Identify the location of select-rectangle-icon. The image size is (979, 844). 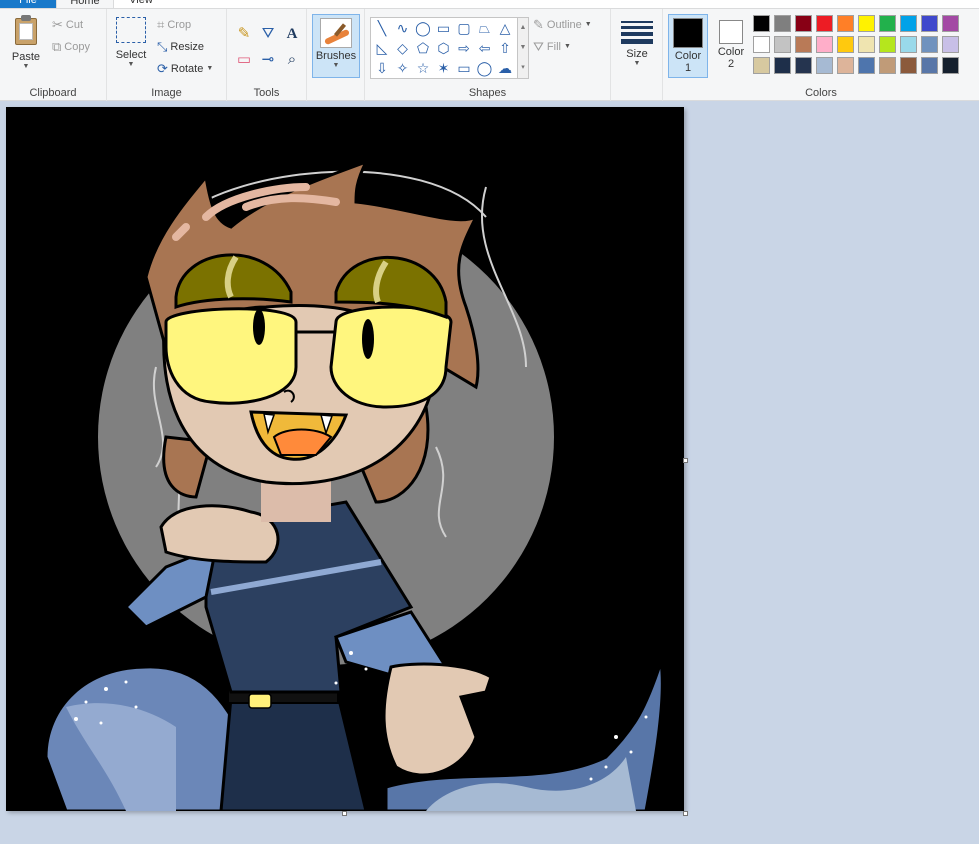
(131, 30).